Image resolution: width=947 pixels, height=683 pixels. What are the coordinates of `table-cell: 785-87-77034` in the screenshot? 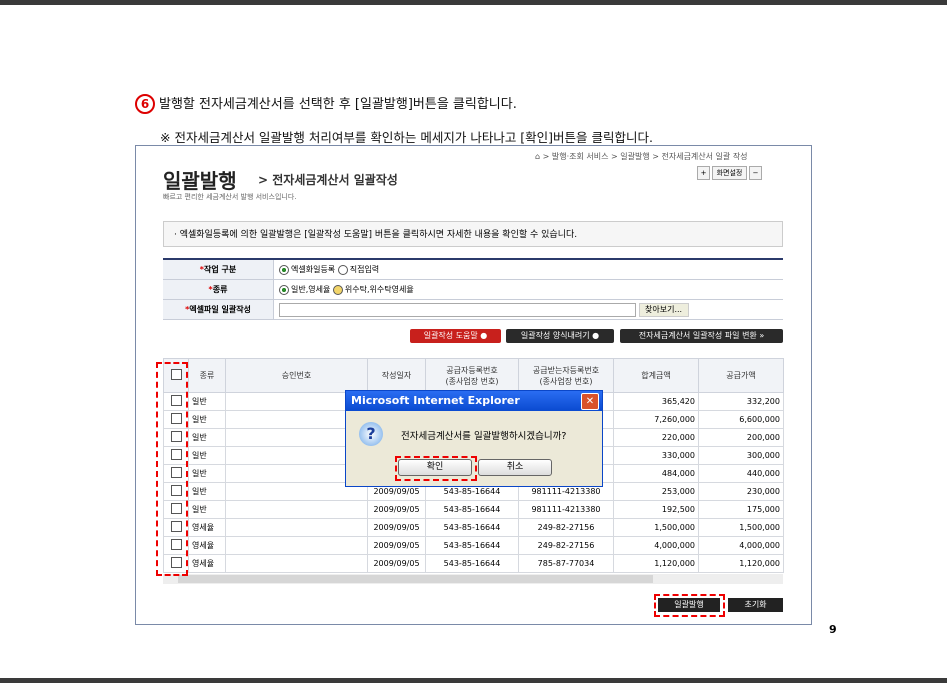 It's located at (566, 563).